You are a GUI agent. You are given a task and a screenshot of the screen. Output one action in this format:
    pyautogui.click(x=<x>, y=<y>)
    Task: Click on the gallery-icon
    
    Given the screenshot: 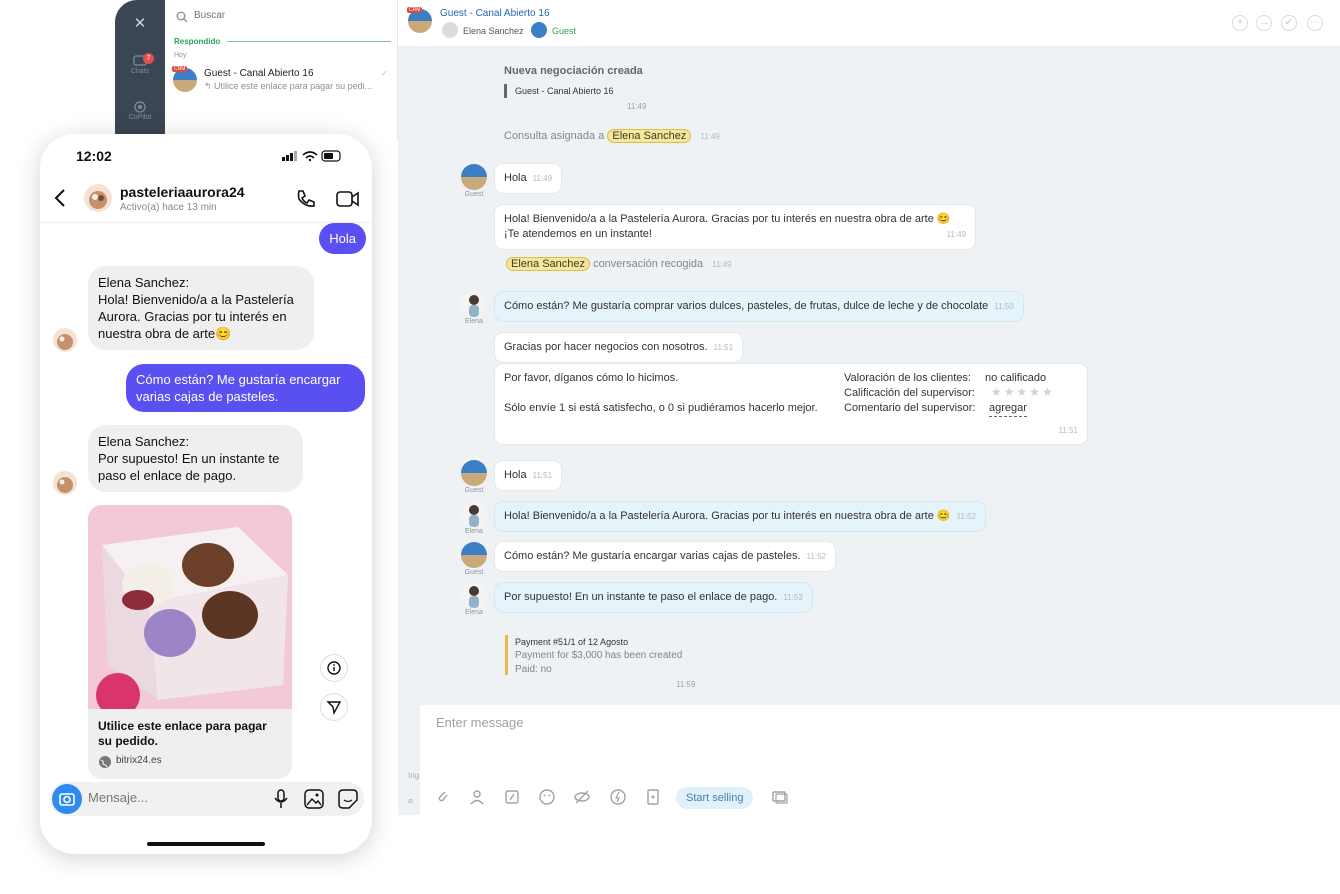 What is the action you would take?
    pyautogui.click(x=314, y=799)
    